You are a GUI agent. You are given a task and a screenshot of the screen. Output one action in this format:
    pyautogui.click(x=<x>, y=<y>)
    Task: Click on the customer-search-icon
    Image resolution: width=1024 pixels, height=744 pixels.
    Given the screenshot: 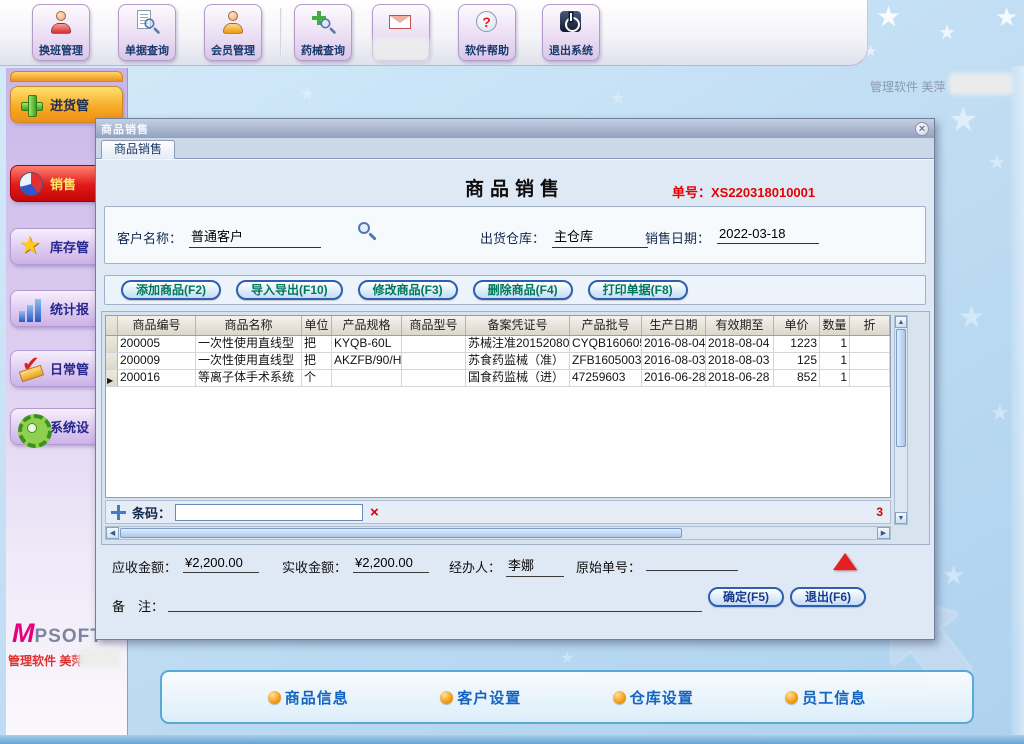 What is the action you would take?
    pyautogui.click(x=367, y=231)
    